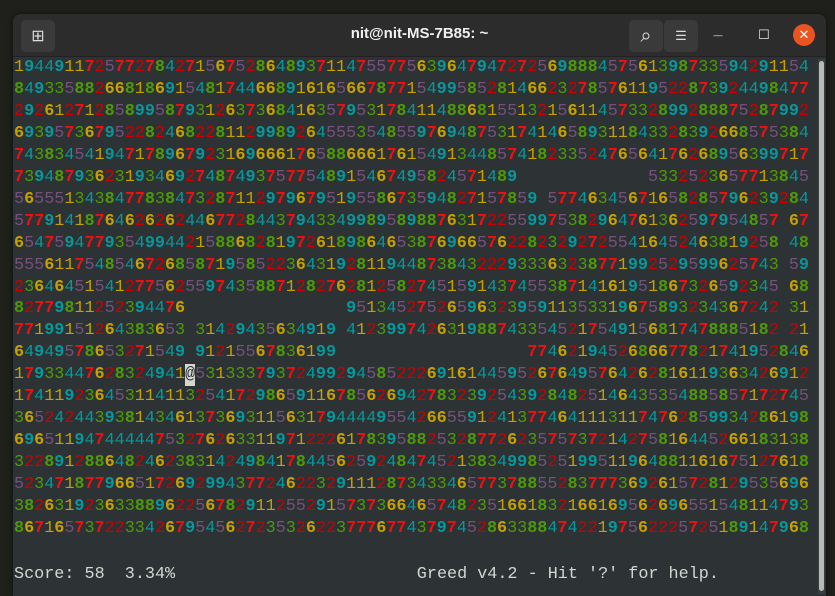  What do you see at coordinates (646, 36) in the screenshot?
I see `search-button: ⌕` at bounding box center [646, 36].